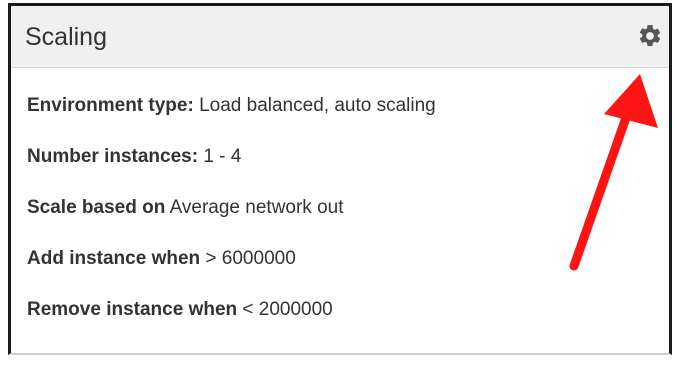 The image size is (676, 380). What do you see at coordinates (256, 207) in the screenshot?
I see `scale-based-on-value: Average network out` at bounding box center [256, 207].